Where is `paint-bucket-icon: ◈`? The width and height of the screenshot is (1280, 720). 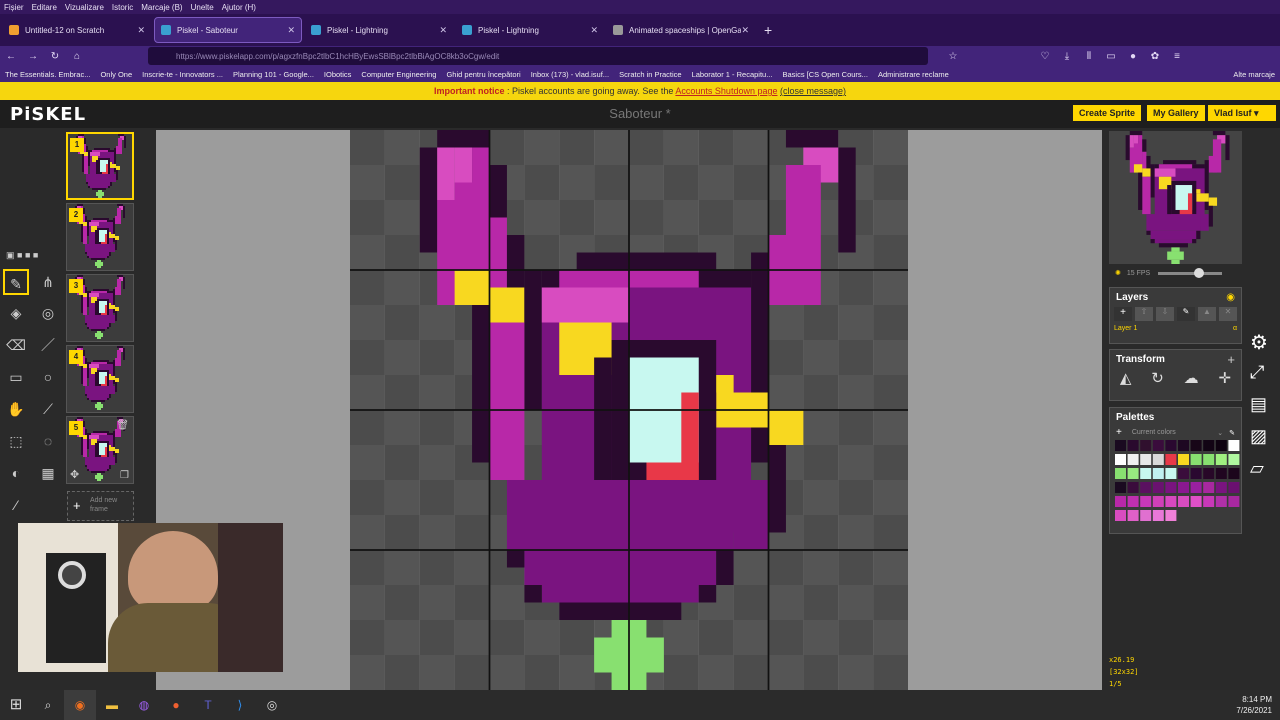
paint-bucket-icon: ◈ is located at coordinates (16, 313).